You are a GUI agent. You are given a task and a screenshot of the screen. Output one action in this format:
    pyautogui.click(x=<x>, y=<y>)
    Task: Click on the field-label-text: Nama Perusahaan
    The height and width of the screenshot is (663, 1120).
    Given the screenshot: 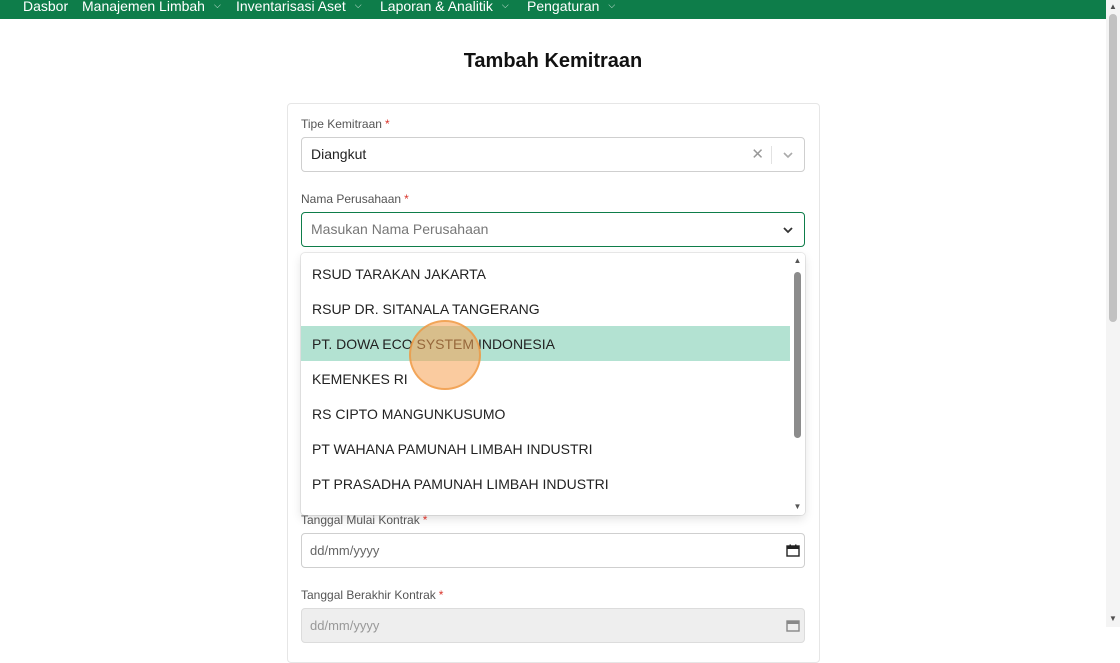 What is the action you would take?
    pyautogui.click(x=351, y=199)
    